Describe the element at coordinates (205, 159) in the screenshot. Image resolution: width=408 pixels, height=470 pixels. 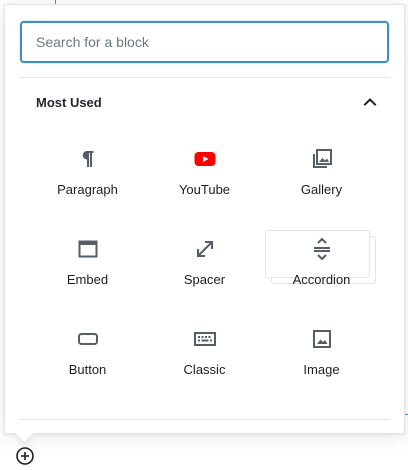
I see `youtube-icon` at that location.